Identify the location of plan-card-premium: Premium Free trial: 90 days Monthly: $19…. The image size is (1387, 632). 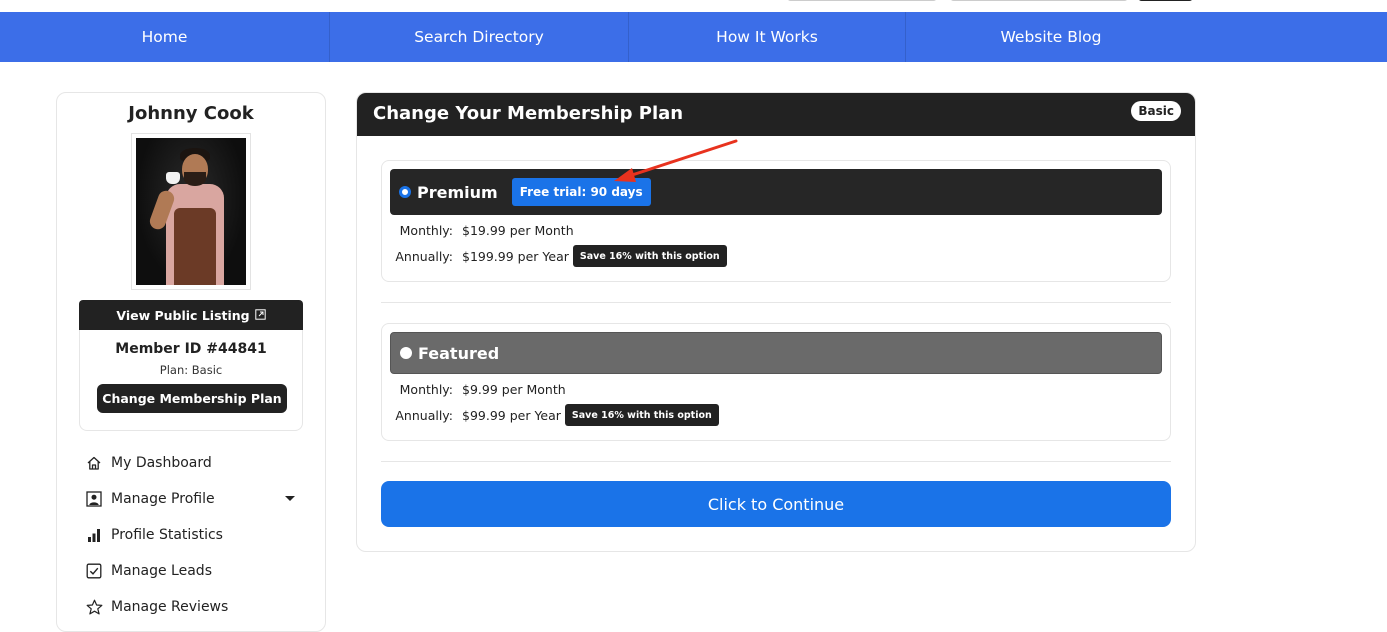
(776, 221).